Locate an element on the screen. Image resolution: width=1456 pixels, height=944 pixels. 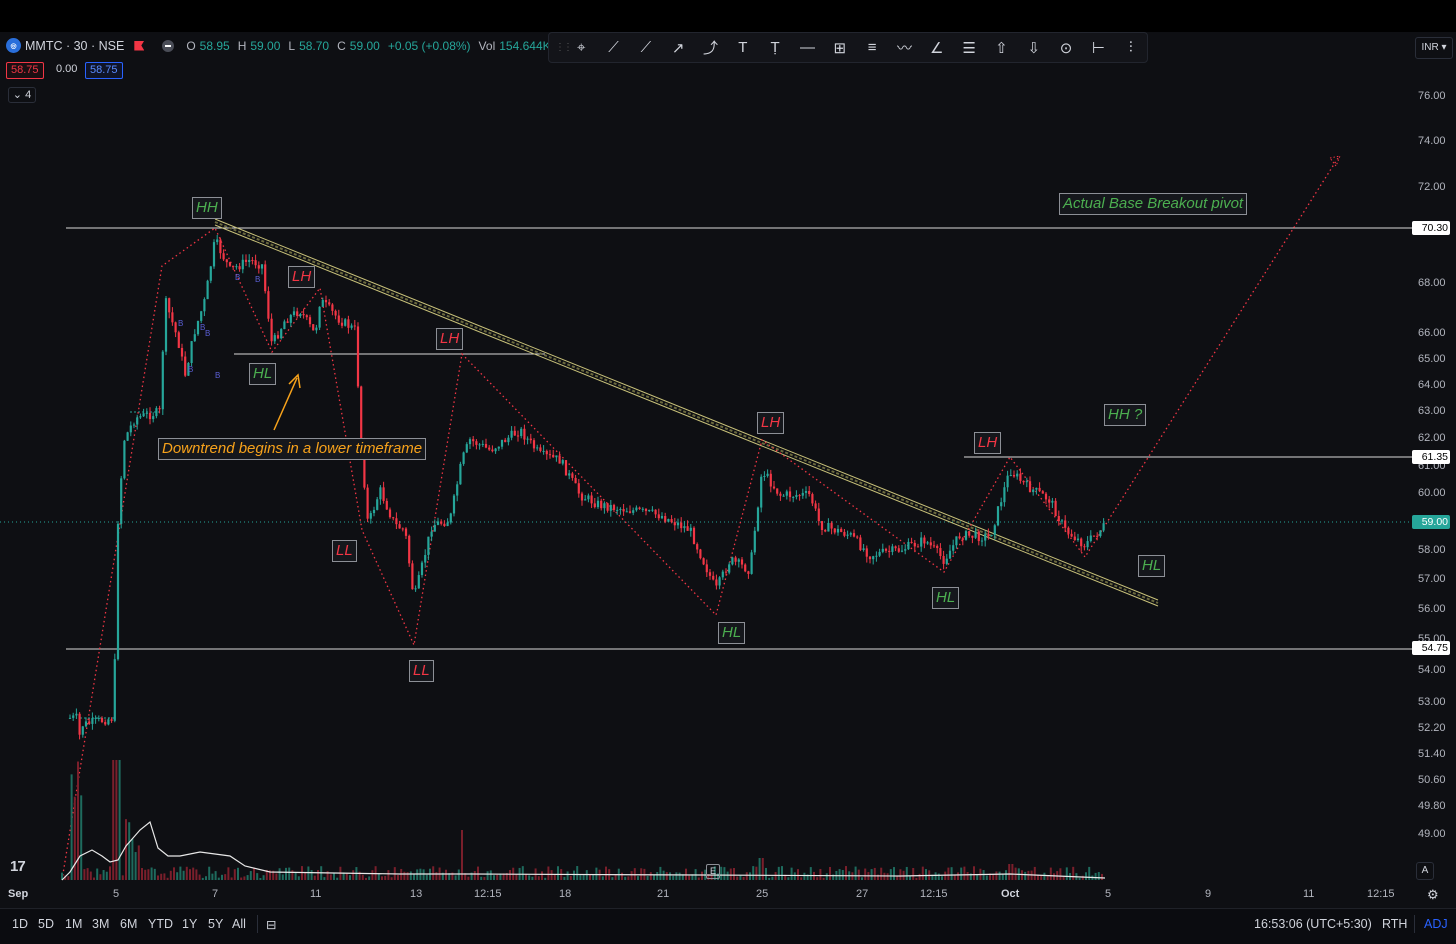
timeframe-button: 1M is located at coordinates (73, 924).